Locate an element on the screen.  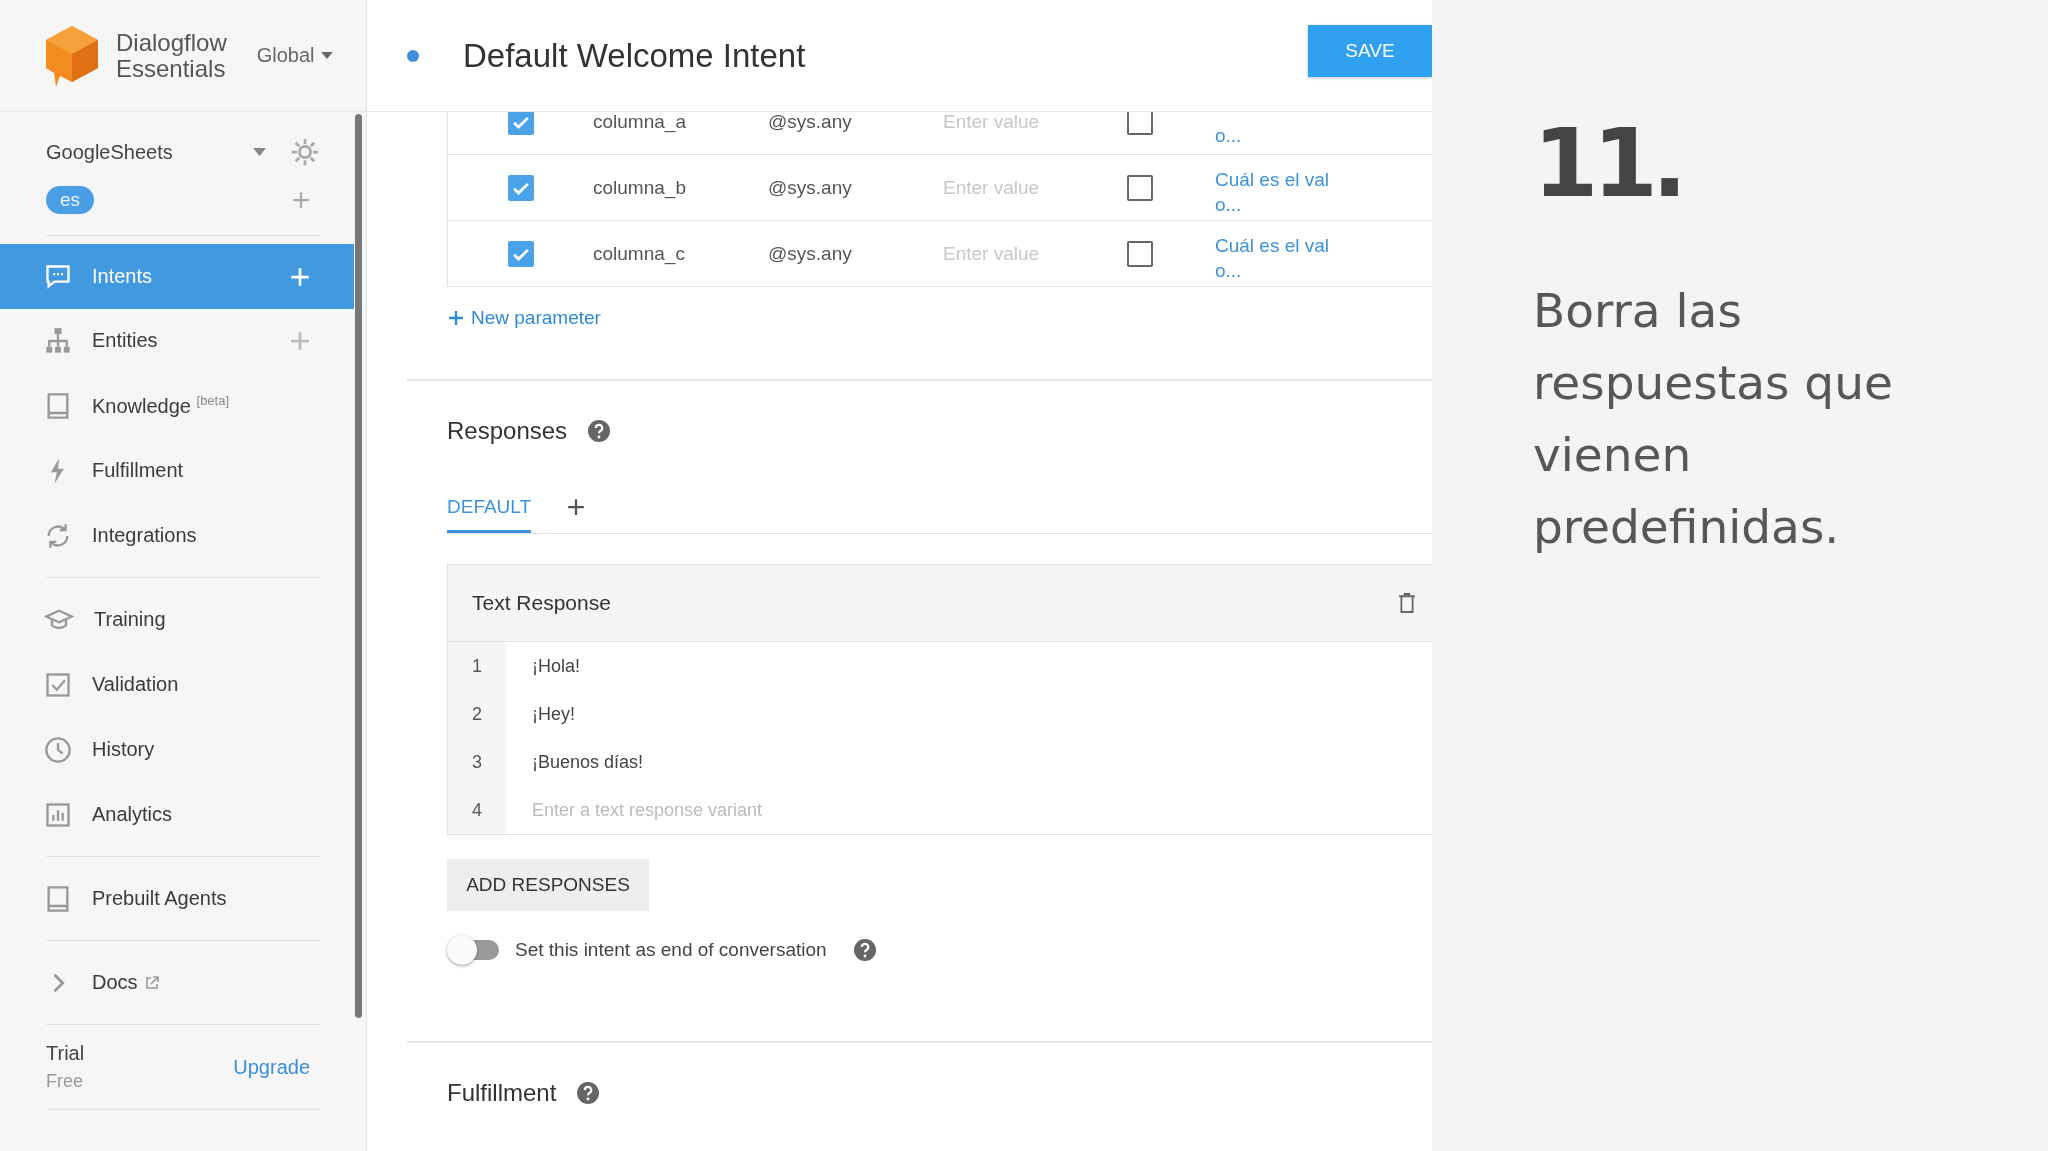
nav-item: Fulfillment is located at coordinates (177, 470).